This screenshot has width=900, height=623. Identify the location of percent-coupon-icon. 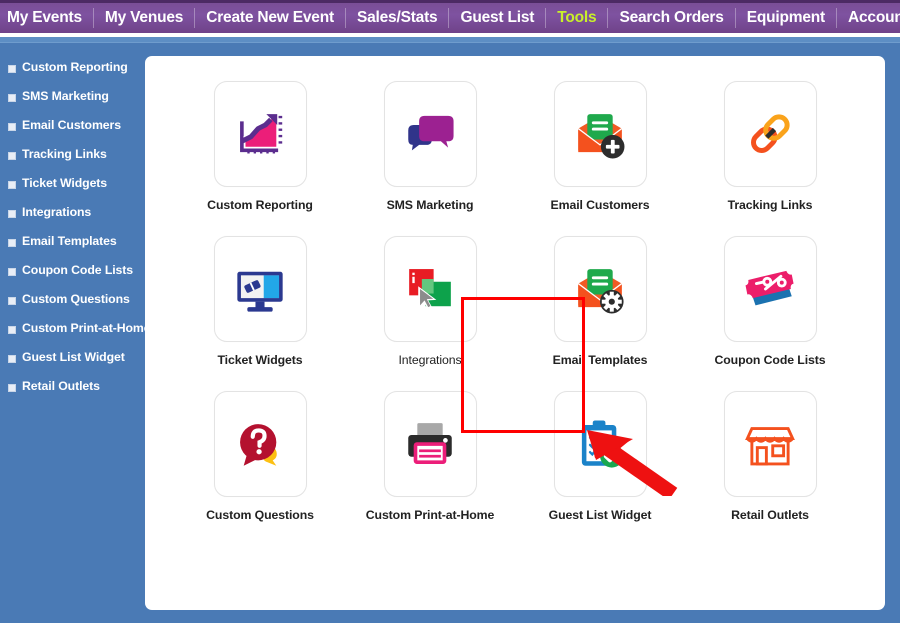
(770, 289).